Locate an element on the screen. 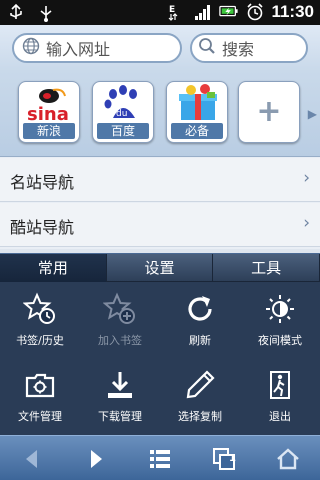 The height and width of the screenshot is (480, 320). sina-logo: sina is located at coordinates (49, 104).